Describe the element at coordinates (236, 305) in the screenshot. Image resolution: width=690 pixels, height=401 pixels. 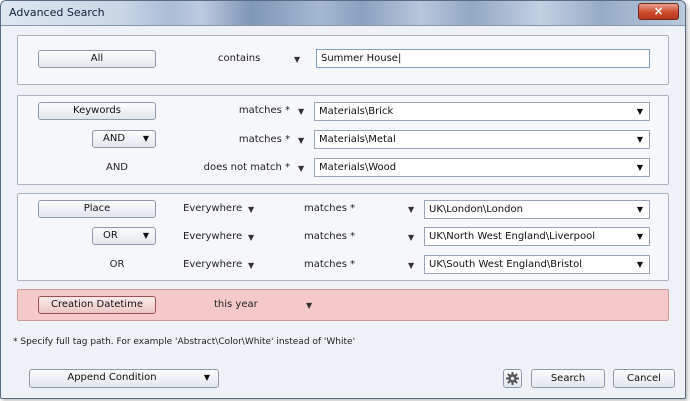
I see `creation-datetime-operator: this year` at that location.